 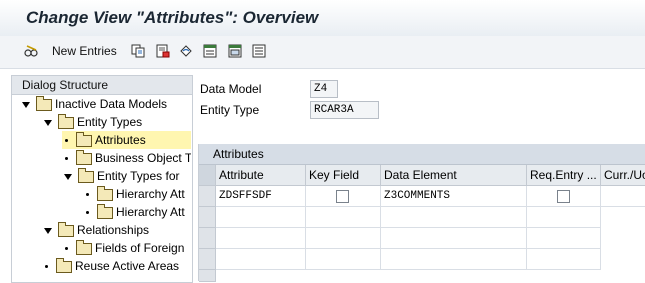 I want to click on copy-icon, so click(x=138, y=51).